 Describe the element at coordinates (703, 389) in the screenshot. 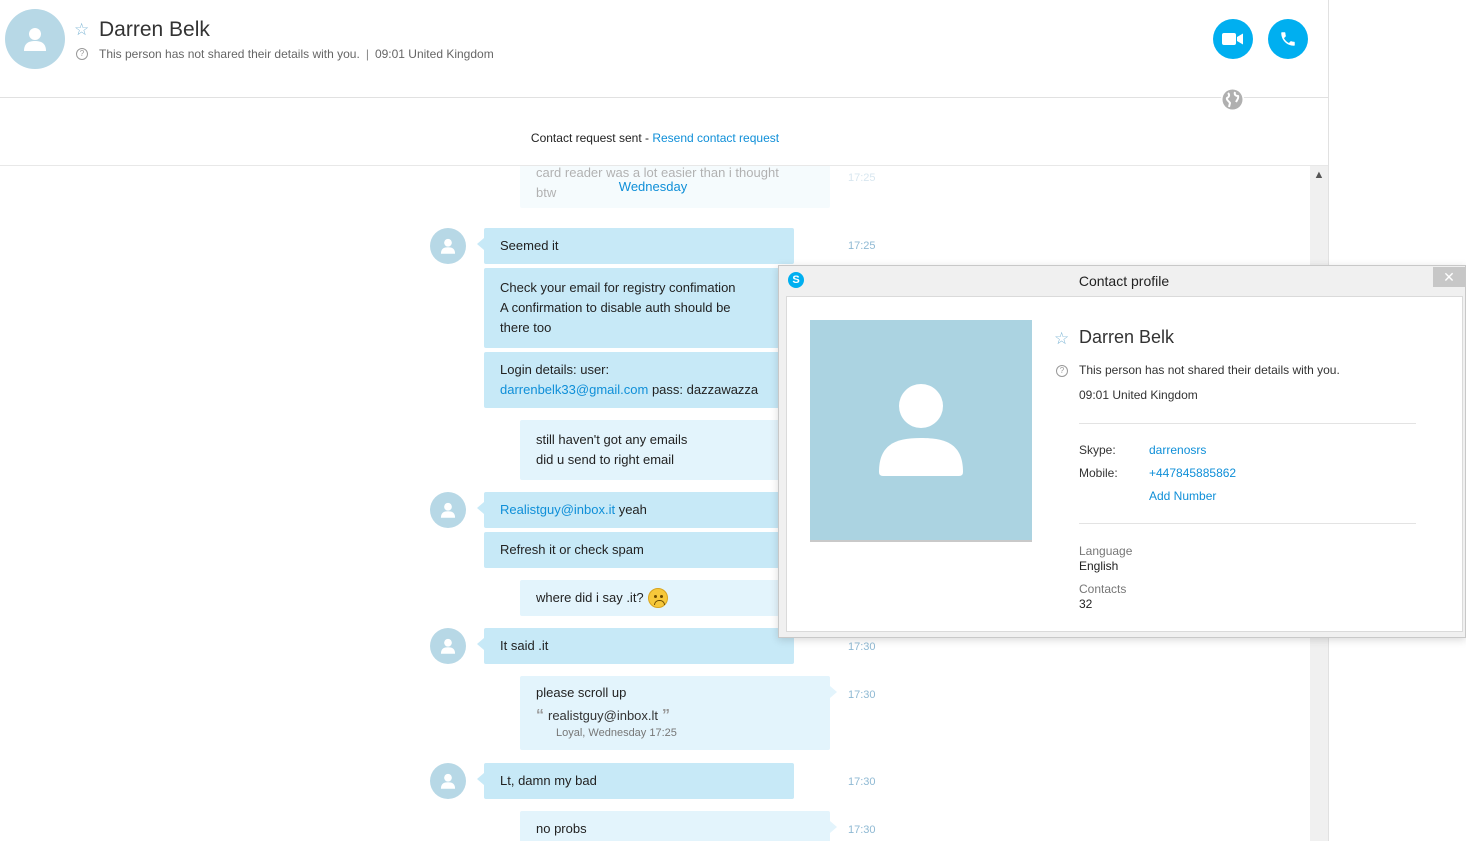

I see `message-text: pass: dazzawazza` at that location.